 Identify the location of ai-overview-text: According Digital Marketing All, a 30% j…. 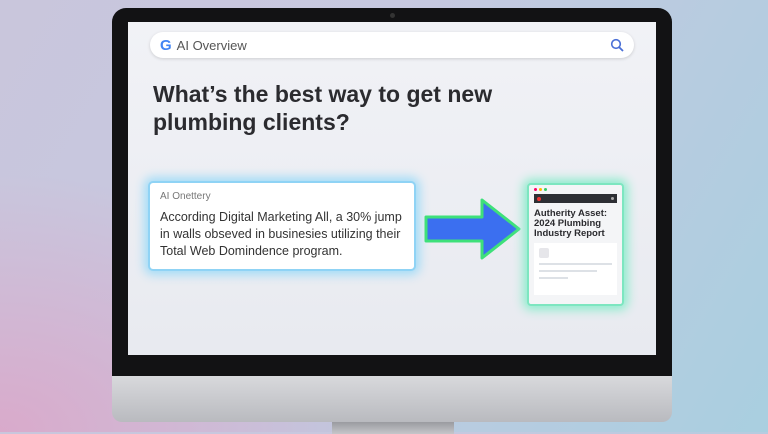
(281, 234).